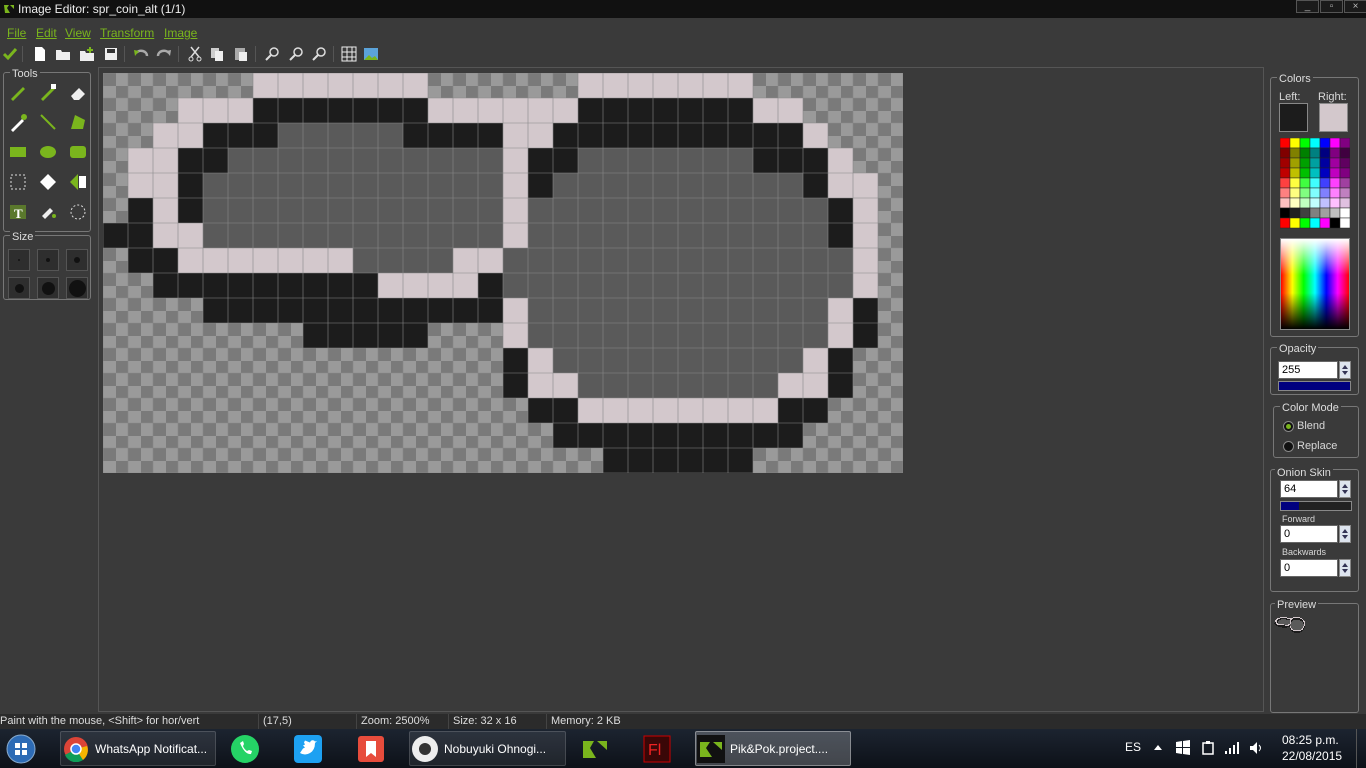  What do you see at coordinates (1256, 748) in the screenshot?
I see `volume-icon` at bounding box center [1256, 748].